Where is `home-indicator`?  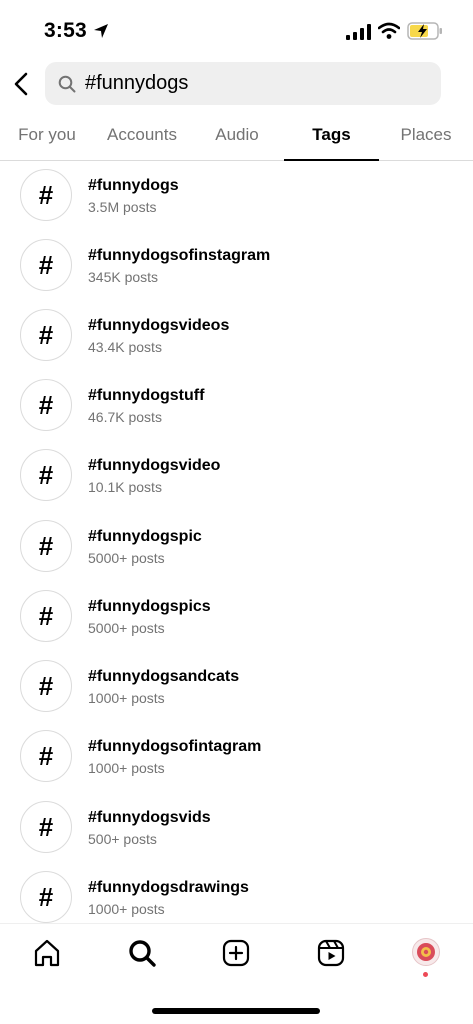
home-indicator is located at coordinates (236, 1011).